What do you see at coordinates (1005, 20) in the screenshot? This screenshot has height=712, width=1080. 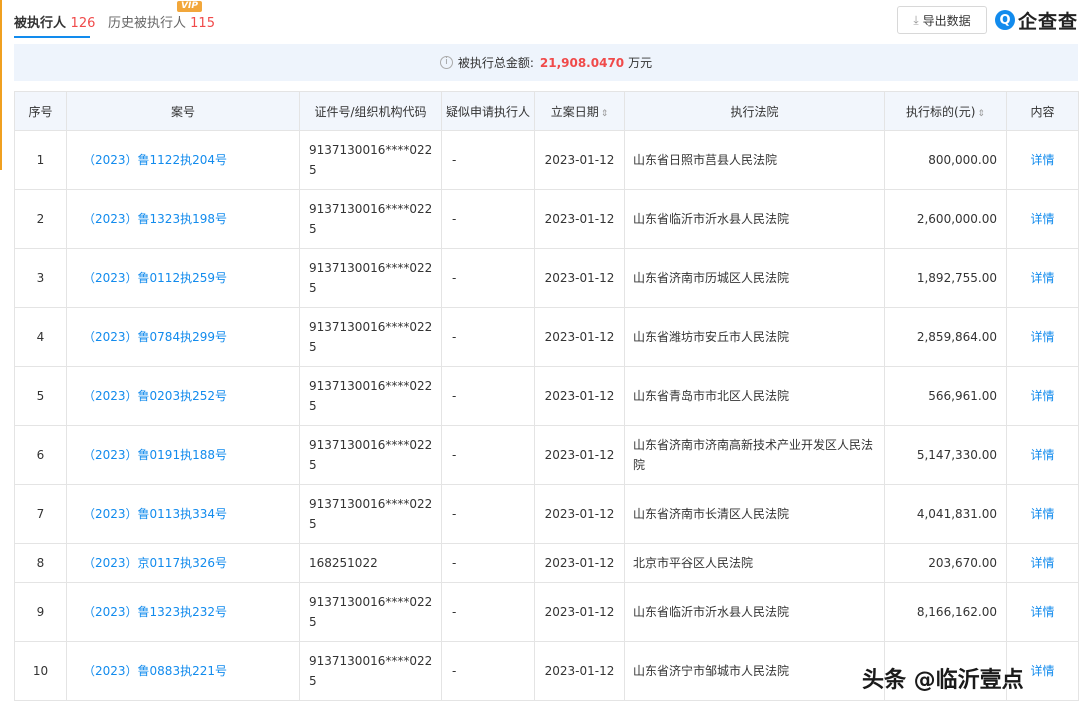 I see `logo-mark-icon: Q` at bounding box center [1005, 20].